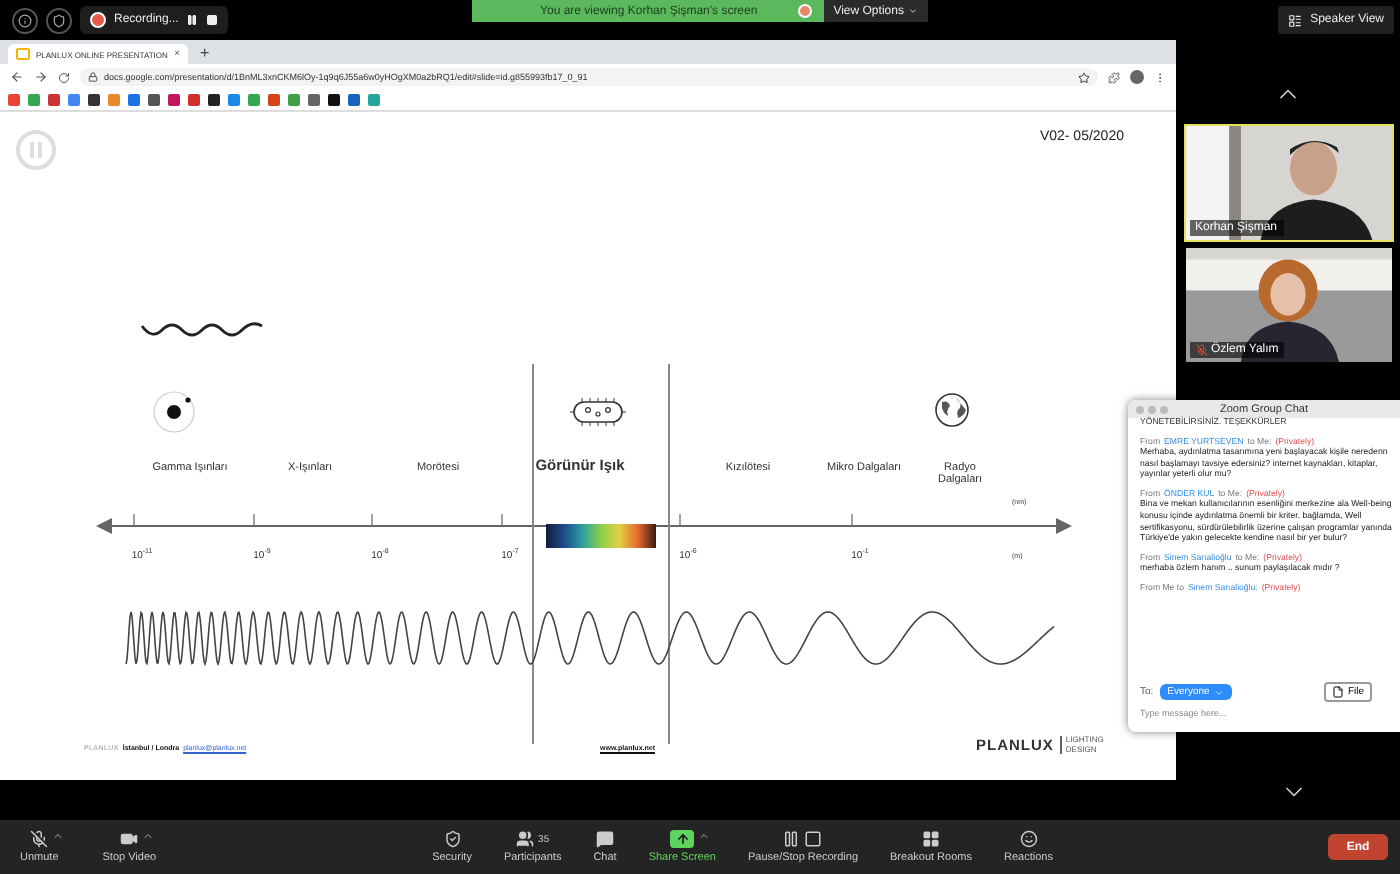  Describe the element at coordinates (23, 54) in the screenshot. I see `slides-icon` at that location.